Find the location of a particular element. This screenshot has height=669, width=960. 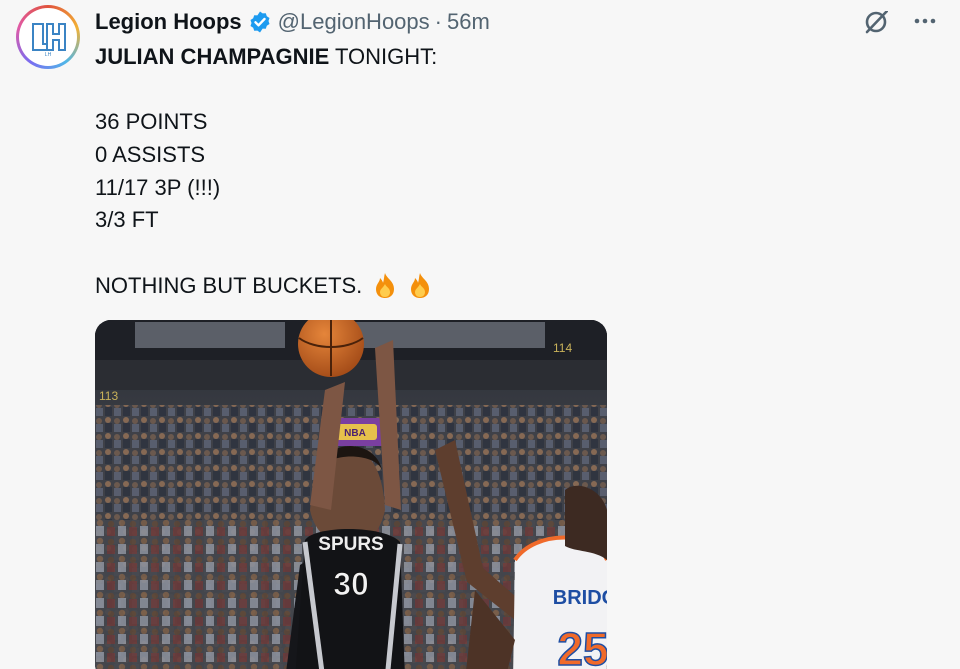

more-icon is located at coordinates (925, 21).